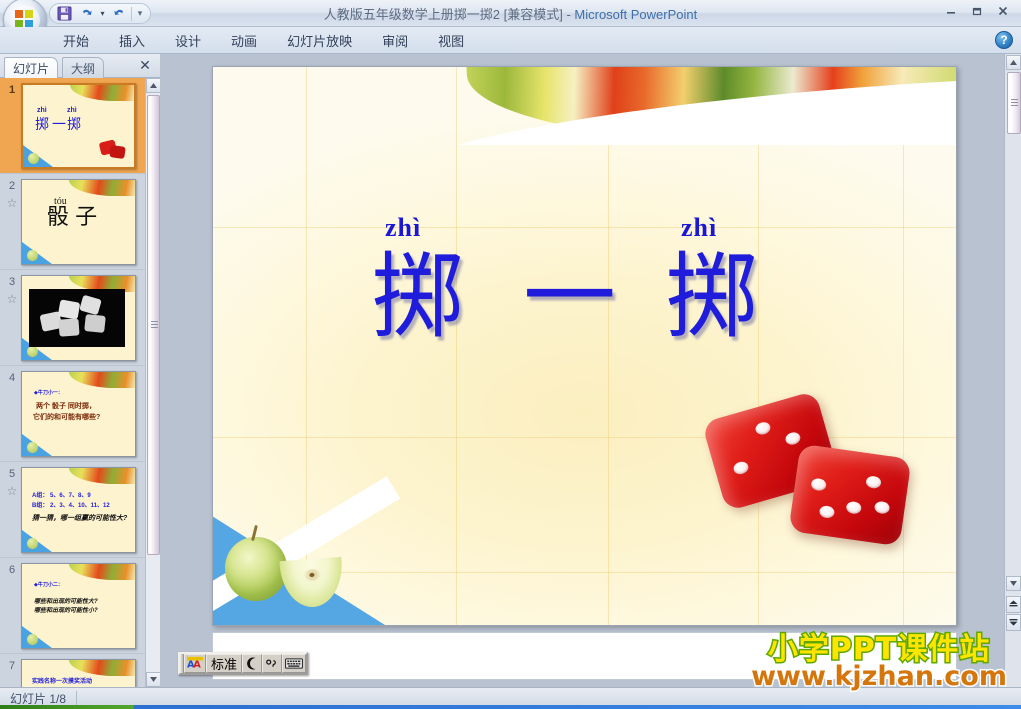 Image resolution: width=1021 pixels, height=709 pixels. I want to click on minimize-icon, so click(951, 11).